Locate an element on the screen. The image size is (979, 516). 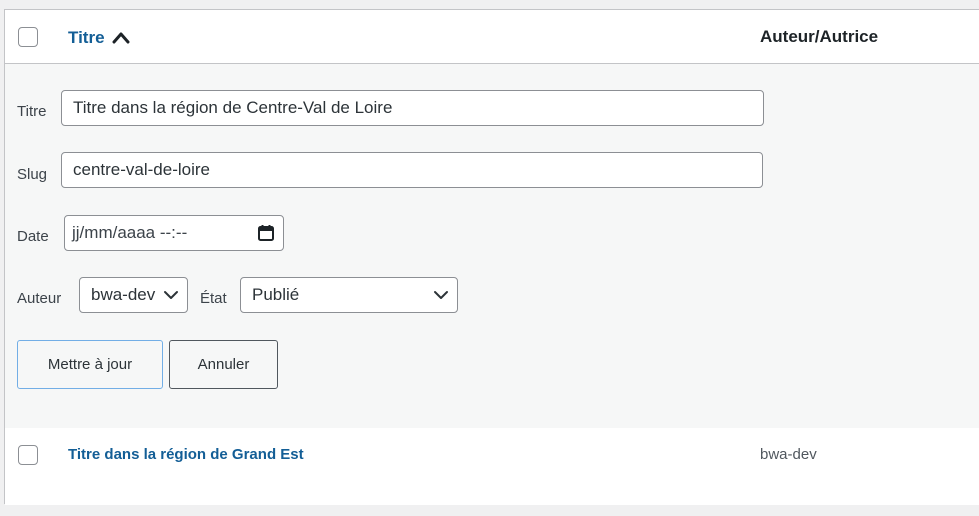
cancel-button: Annuler is located at coordinates (223, 364).